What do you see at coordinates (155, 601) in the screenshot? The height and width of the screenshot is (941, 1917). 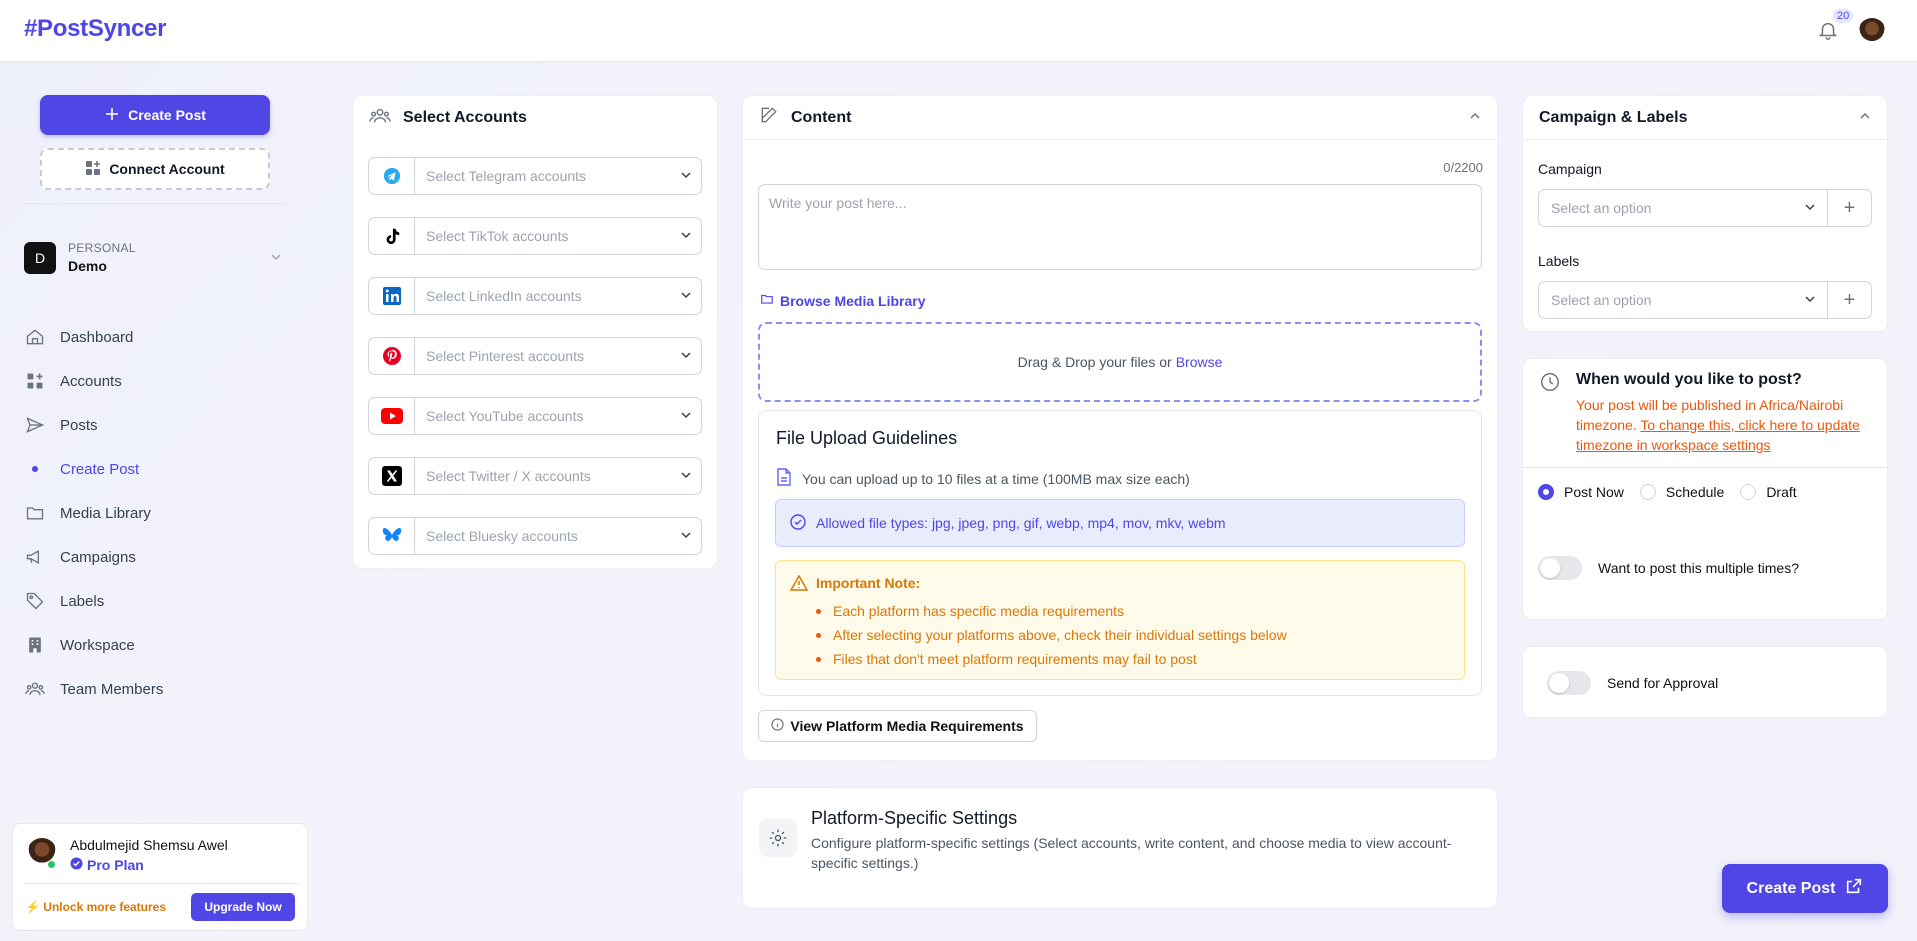 I see `sidebar-item-labels: Labels` at bounding box center [155, 601].